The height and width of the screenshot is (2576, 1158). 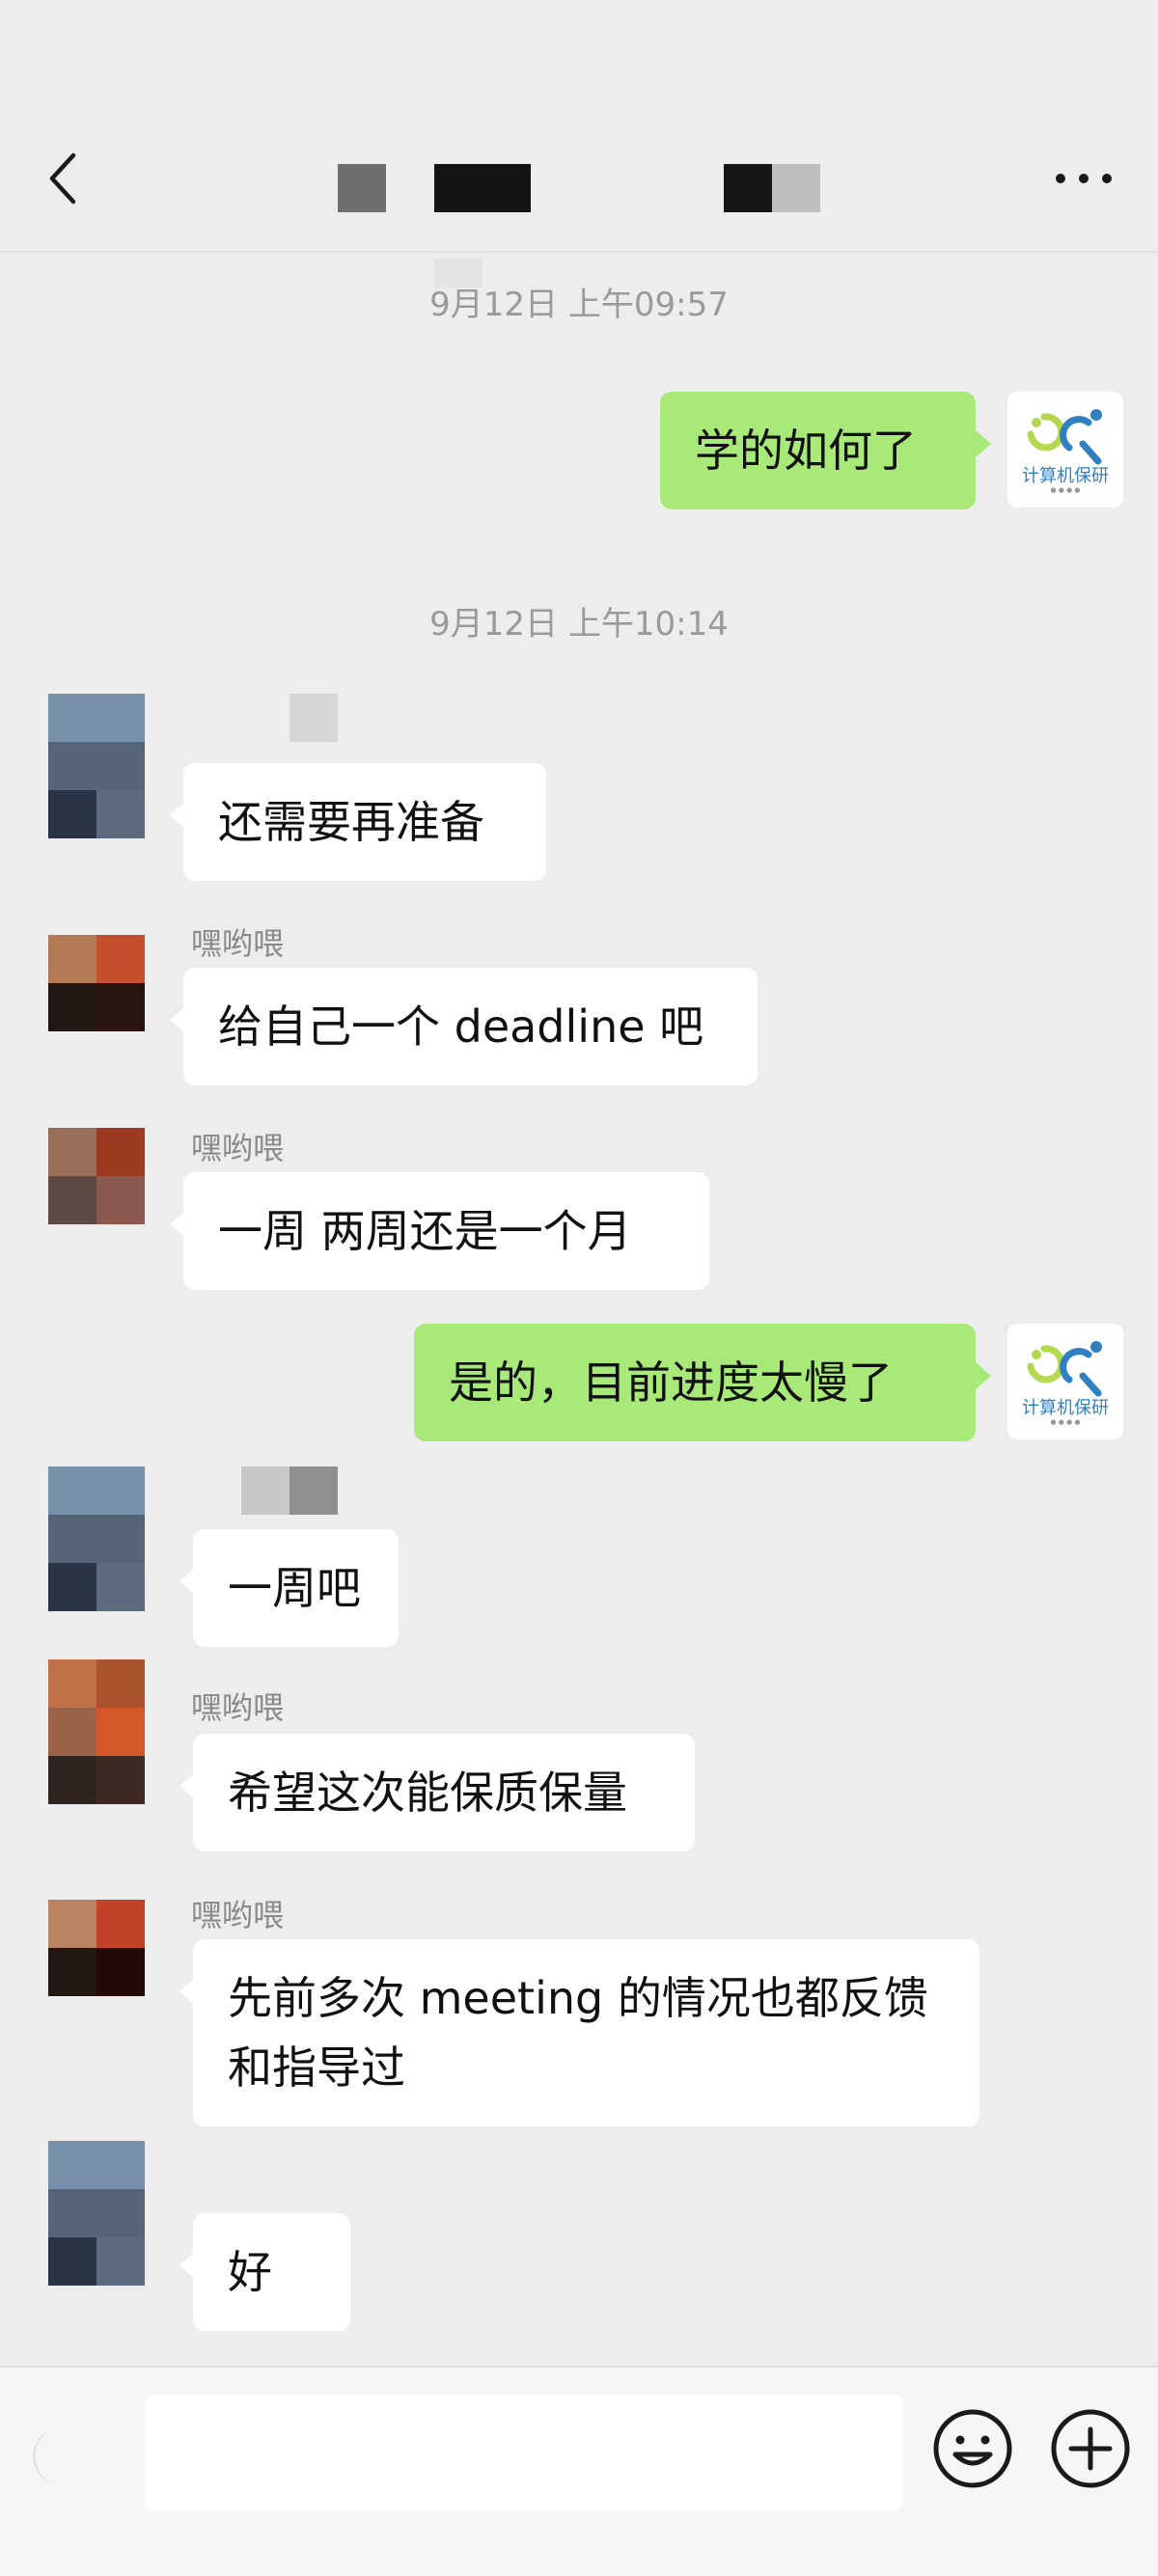 I want to click on chat-header, so click(x=579, y=127).